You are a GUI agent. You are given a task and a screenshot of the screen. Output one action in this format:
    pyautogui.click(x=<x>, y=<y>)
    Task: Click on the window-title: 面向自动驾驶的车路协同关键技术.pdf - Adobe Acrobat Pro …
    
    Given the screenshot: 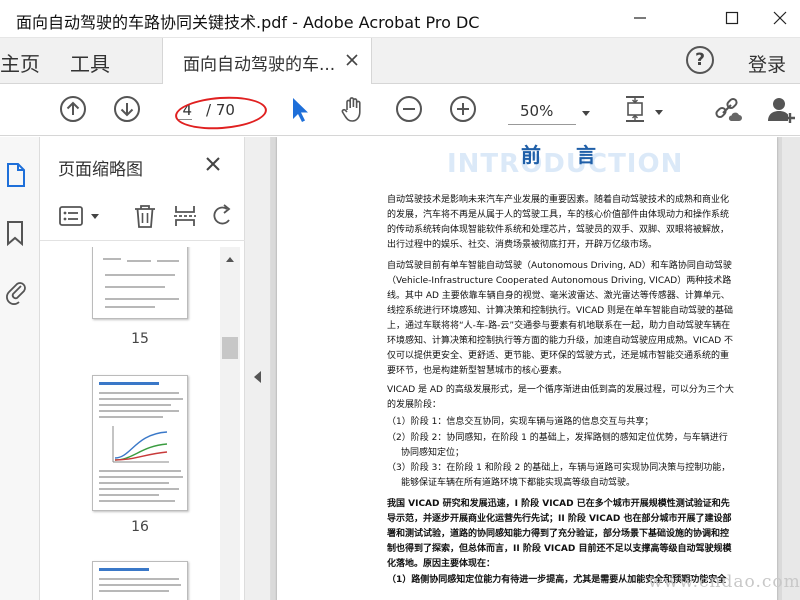 What is the action you would take?
    pyautogui.click(x=248, y=22)
    